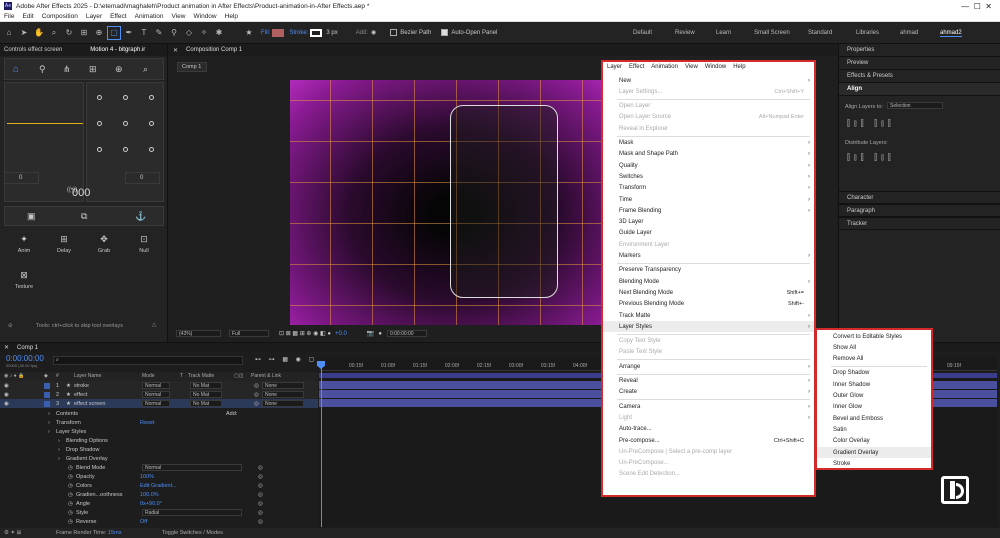 This screenshot has width=1000, height=538. I want to click on anchor-icon: ⚓, so click(140, 216).